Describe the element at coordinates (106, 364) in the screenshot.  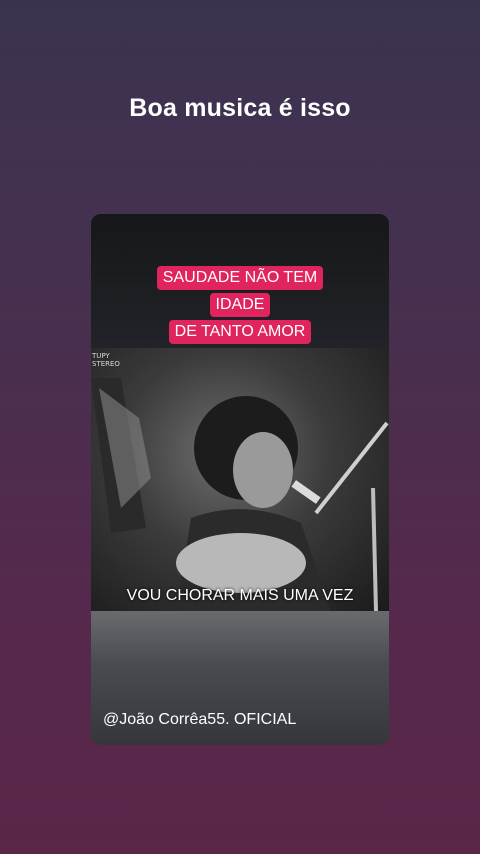
I see `watermark-line: STEREO` at that location.